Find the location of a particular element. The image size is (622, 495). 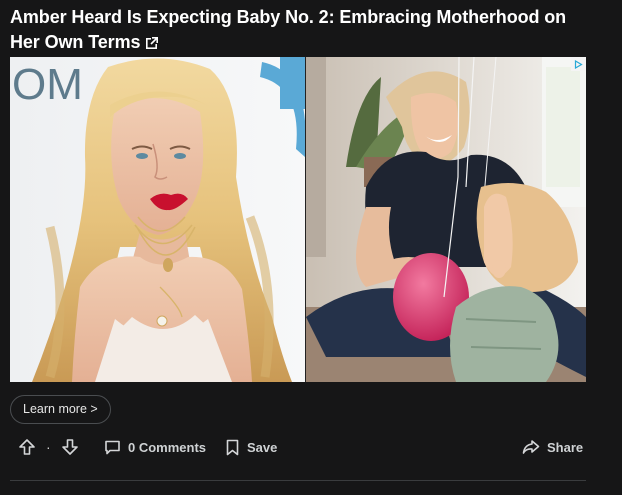

bookmark-icon is located at coordinates (232, 447).